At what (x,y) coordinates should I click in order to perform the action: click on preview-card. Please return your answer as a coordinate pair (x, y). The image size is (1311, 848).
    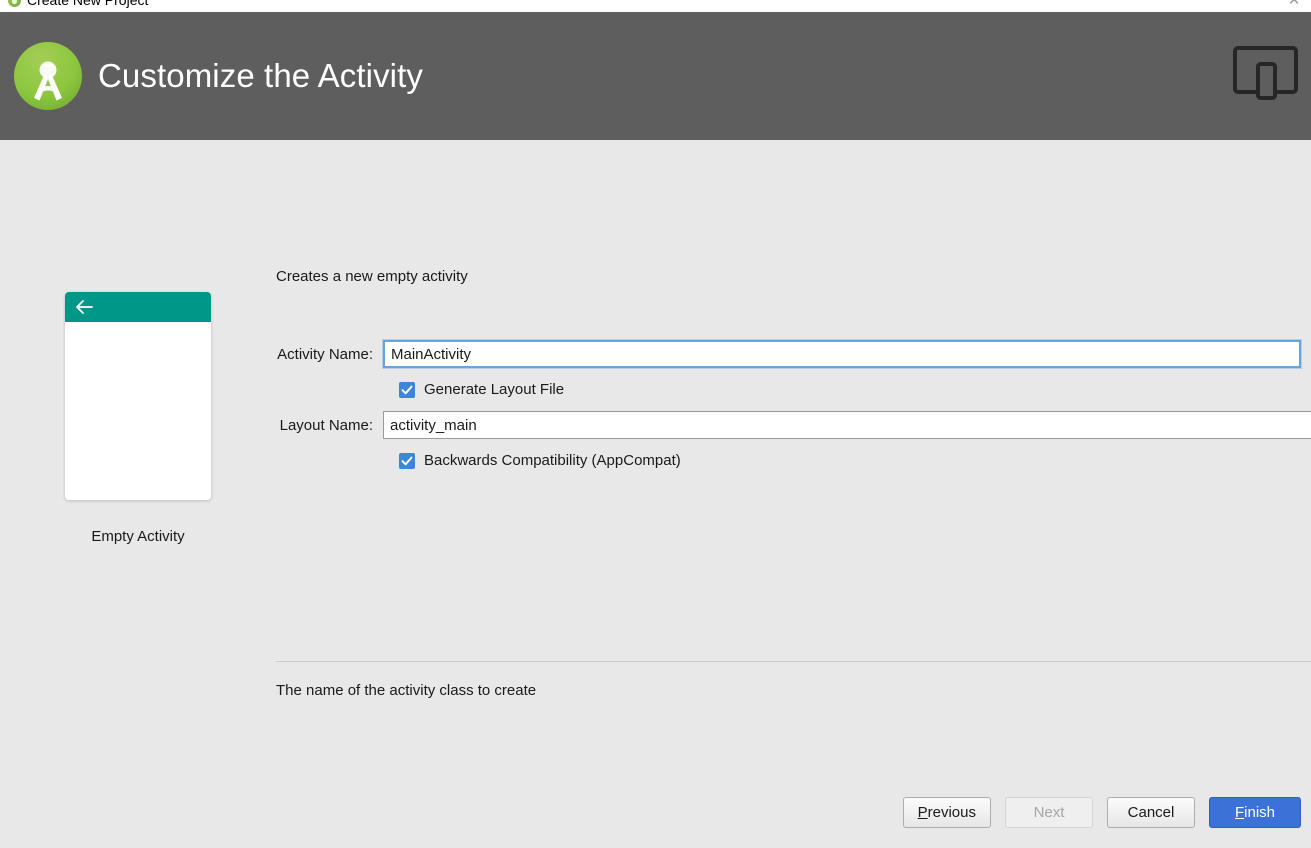
    Looking at the image, I should click on (138, 396).